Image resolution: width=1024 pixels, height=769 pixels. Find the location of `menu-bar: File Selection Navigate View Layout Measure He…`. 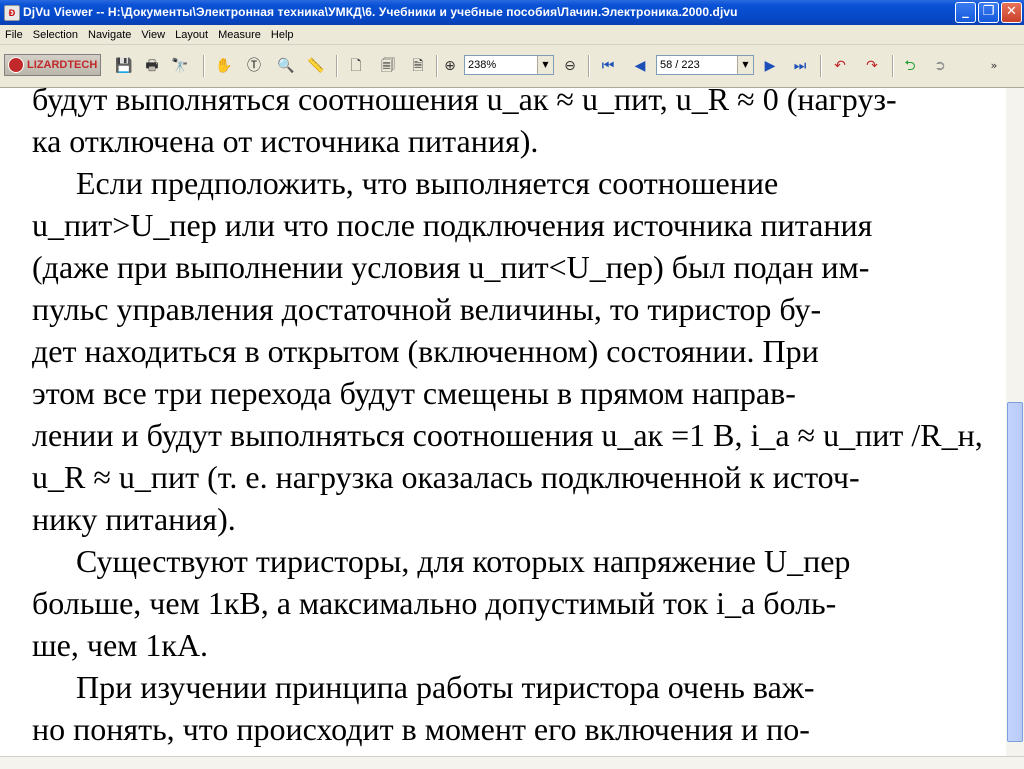

menu-bar: File Selection Navigate View Layout Measure He… is located at coordinates (512, 35).